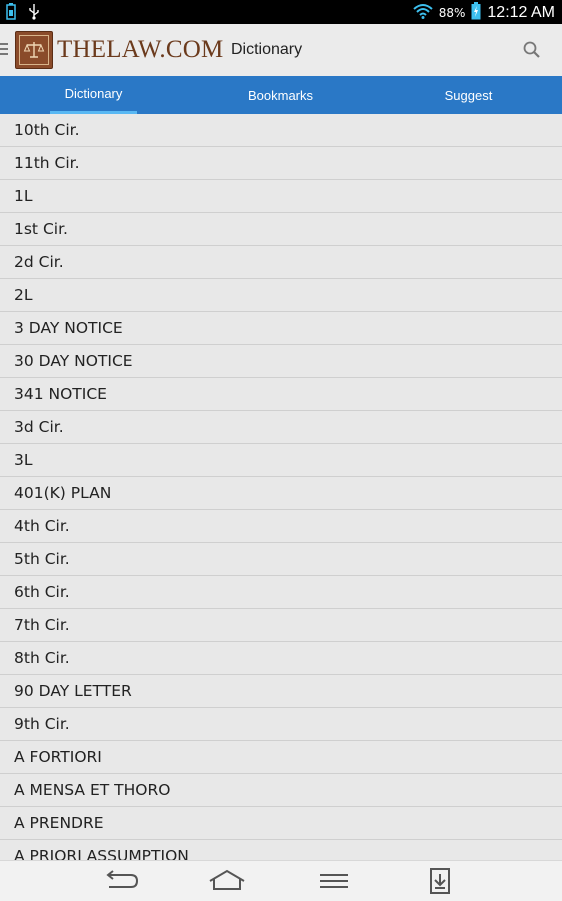 The width and height of the screenshot is (562, 901). What do you see at coordinates (532, 50) in the screenshot?
I see `search-icon` at bounding box center [532, 50].